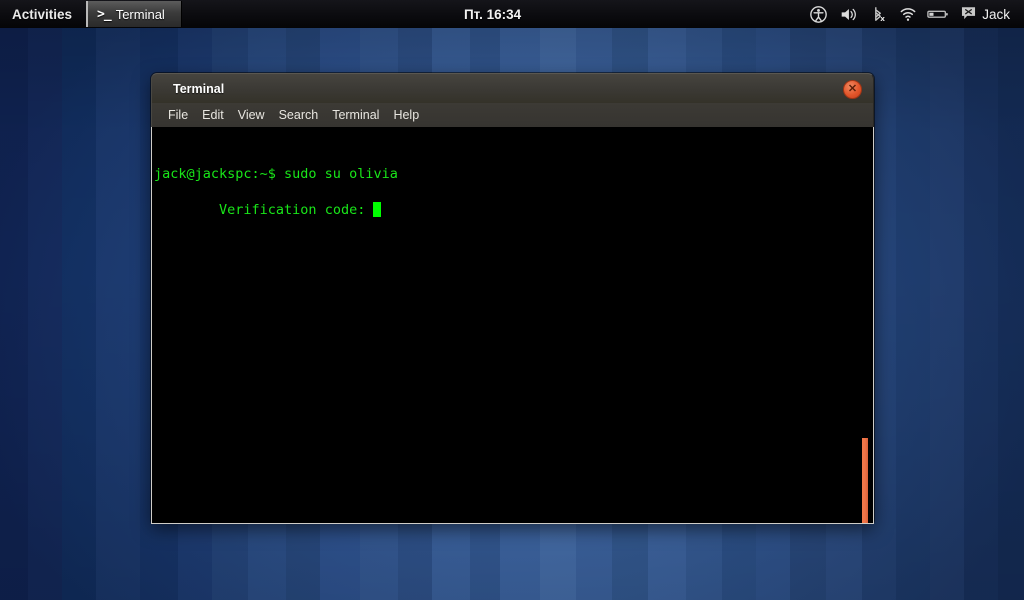 This screenshot has height=600, width=1024. Describe the element at coordinates (299, 115) in the screenshot. I see `menu-item-search: Search` at that location.